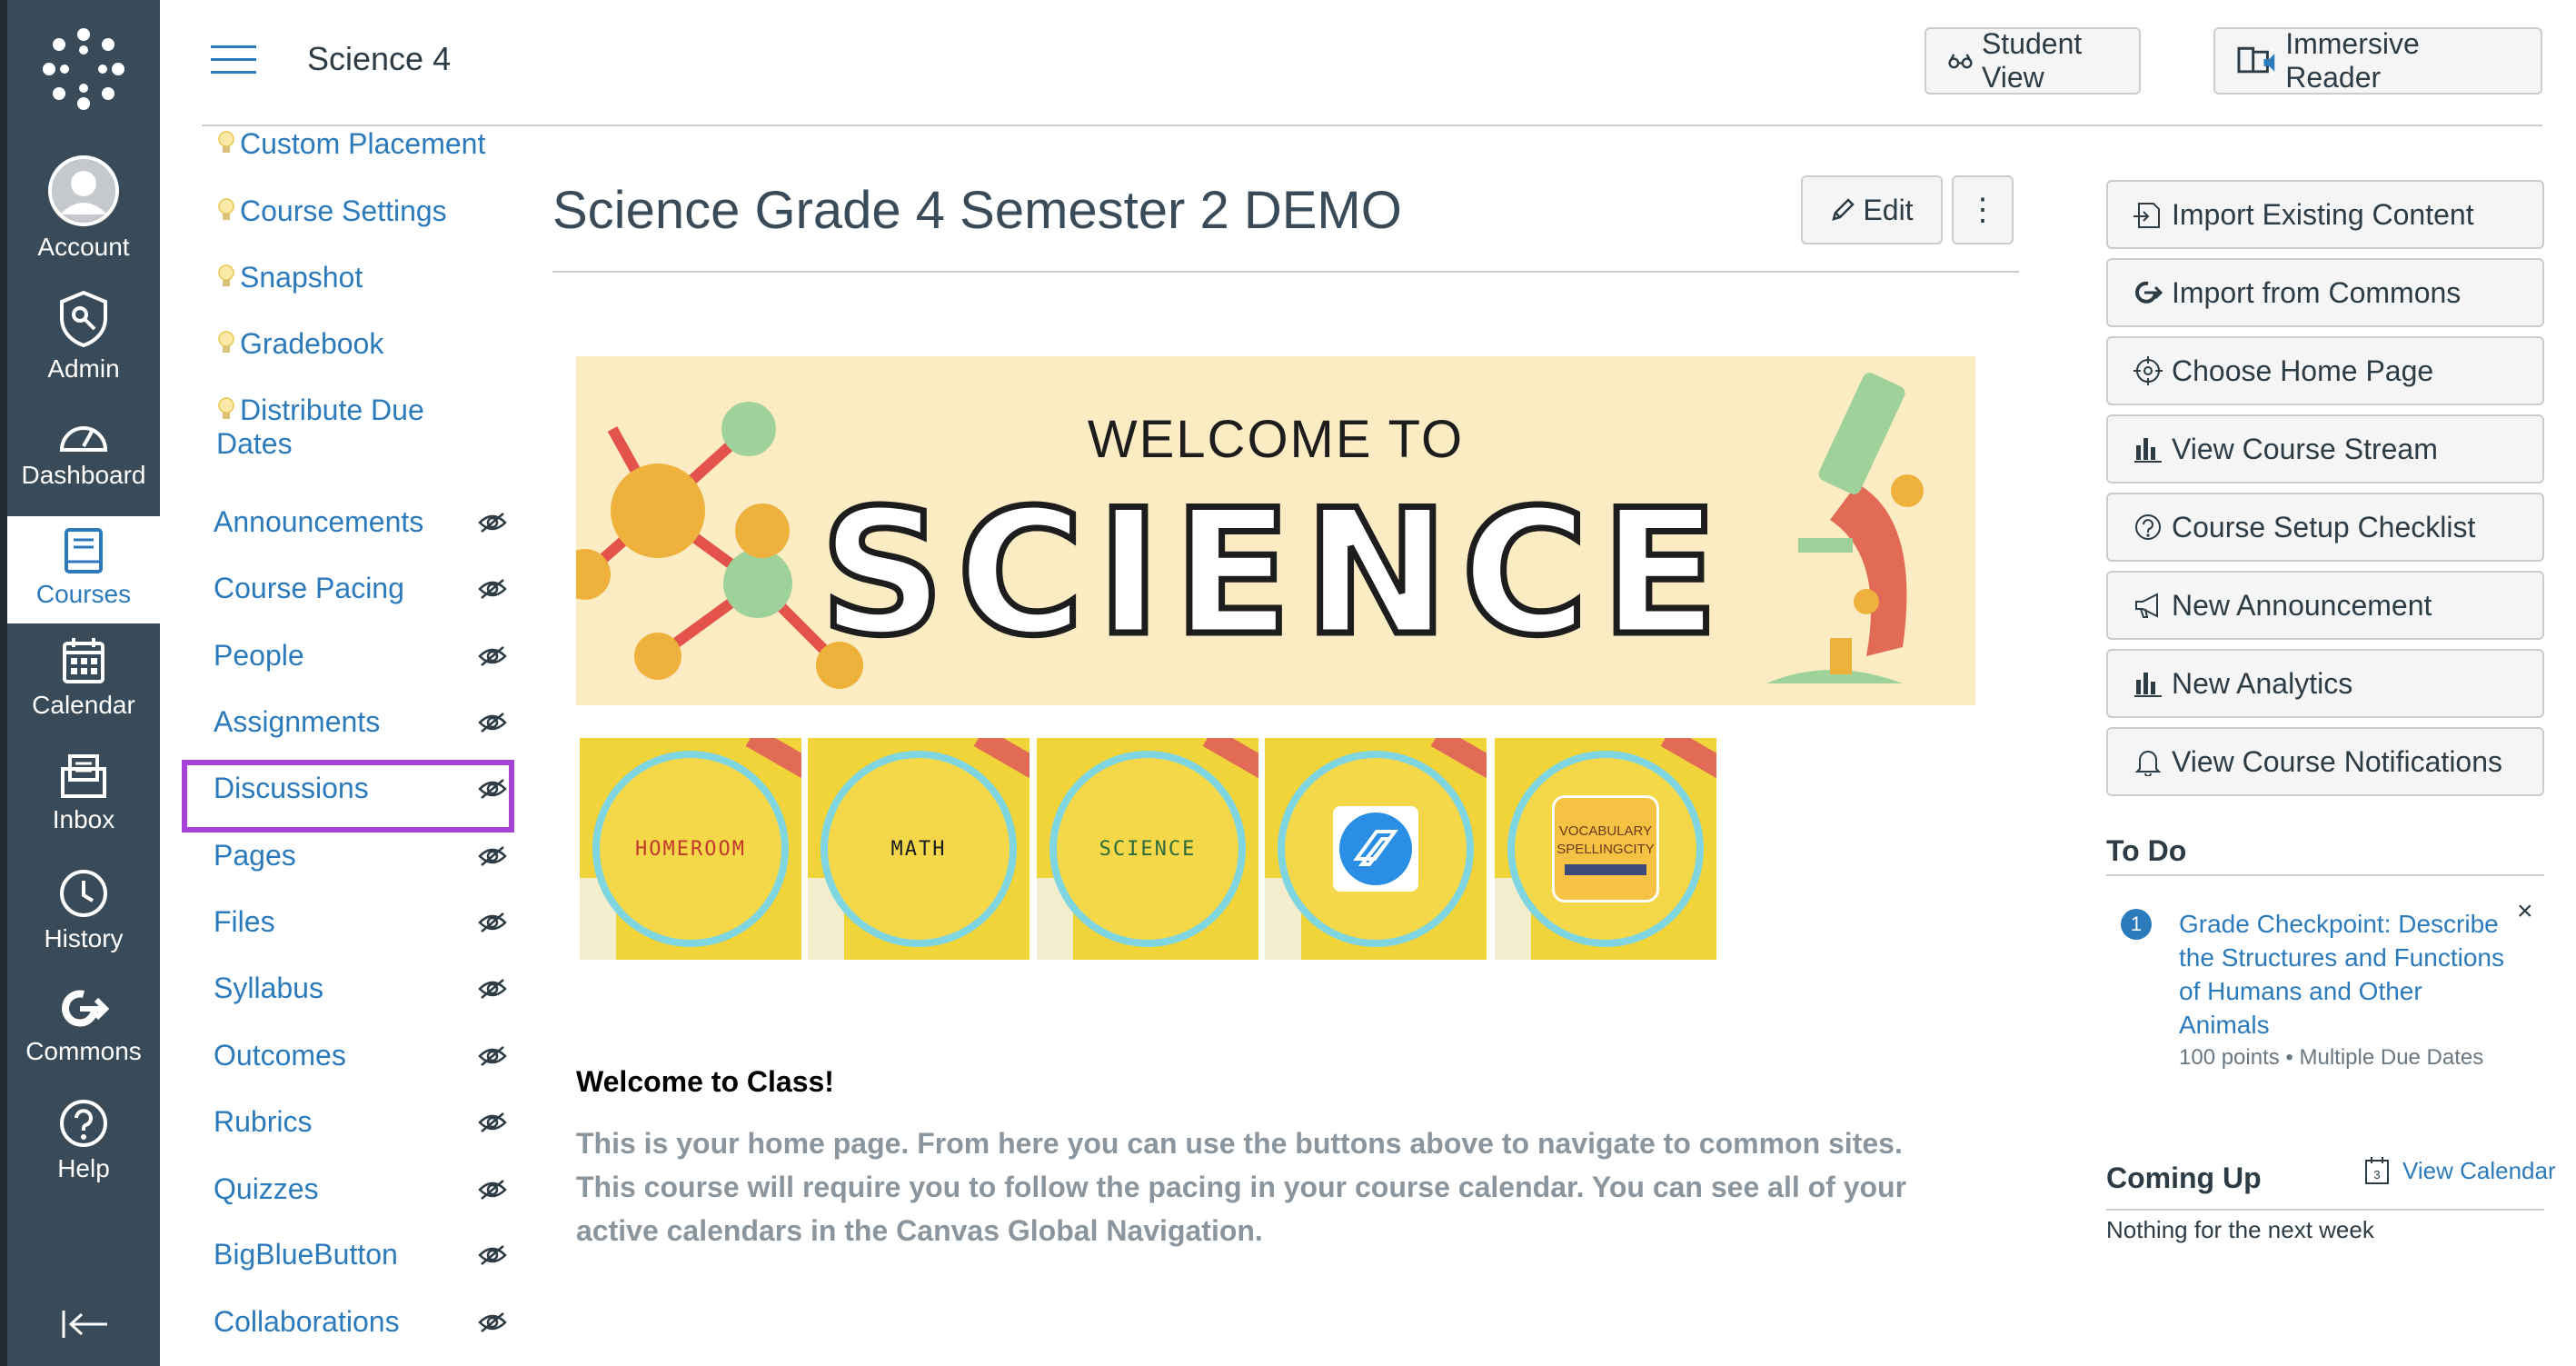  What do you see at coordinates (359, 722) in the screenshot?
I see `course-nav-assignments: Assignments` at bounding box center [359, 722].